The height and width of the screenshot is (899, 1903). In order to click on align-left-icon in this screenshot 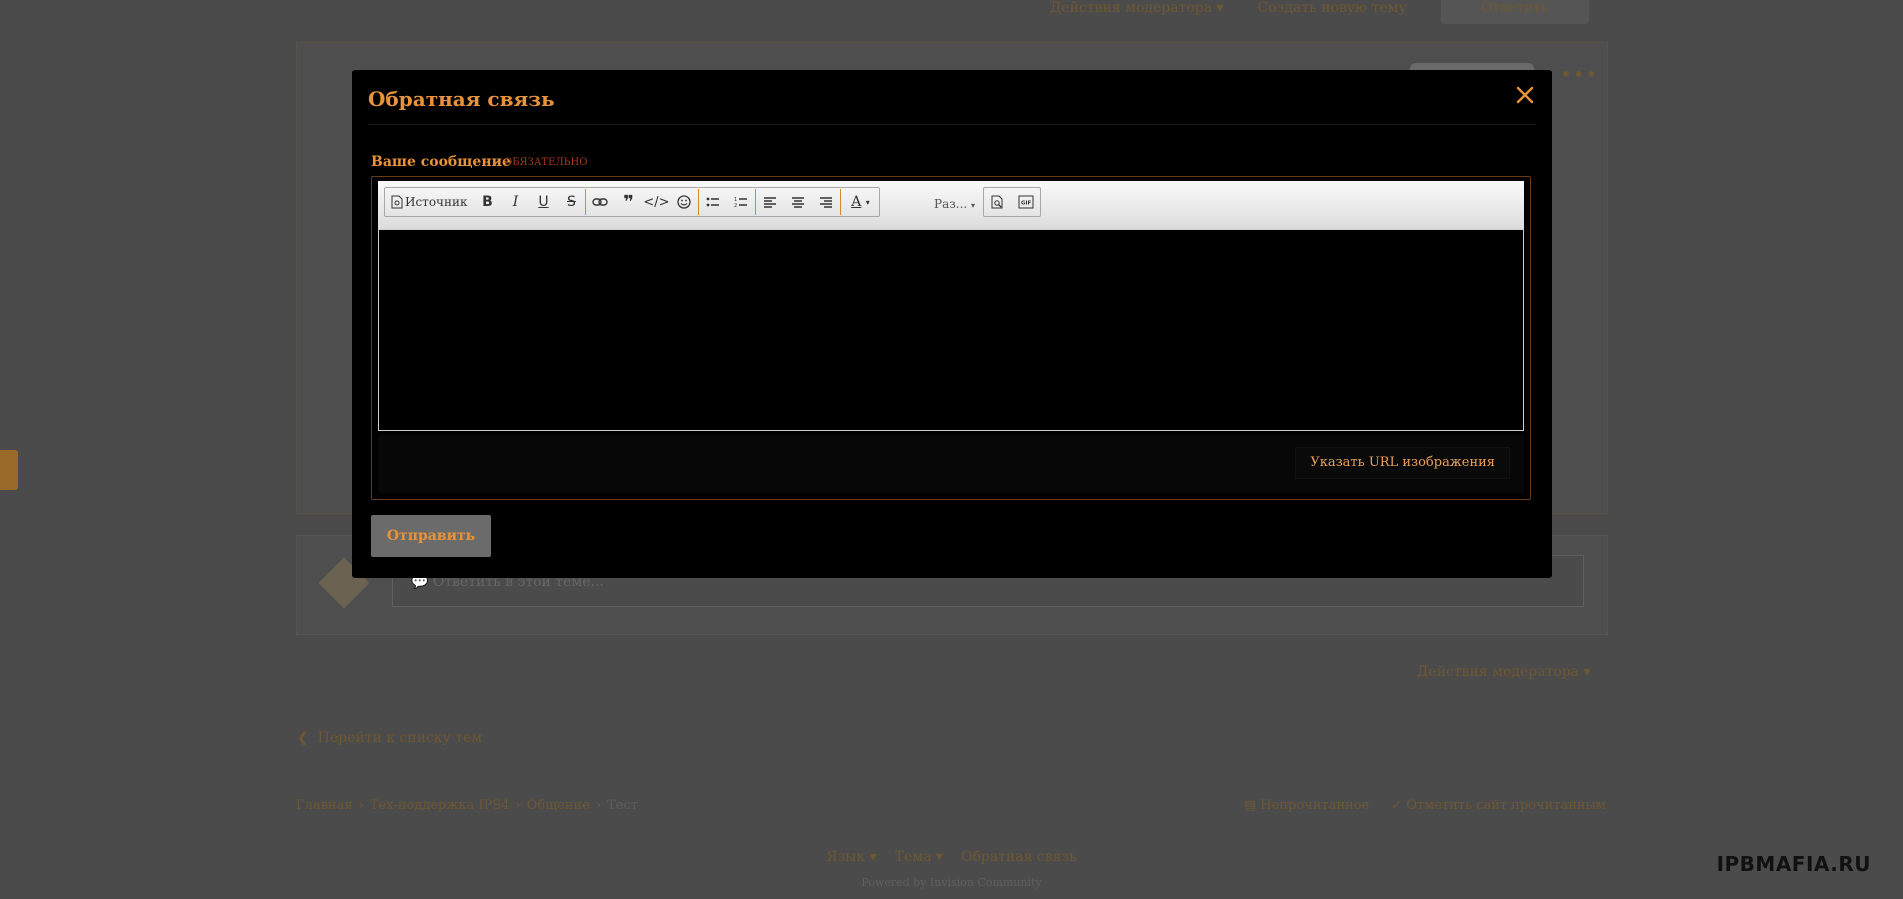, I will do `click(770, 202)`.